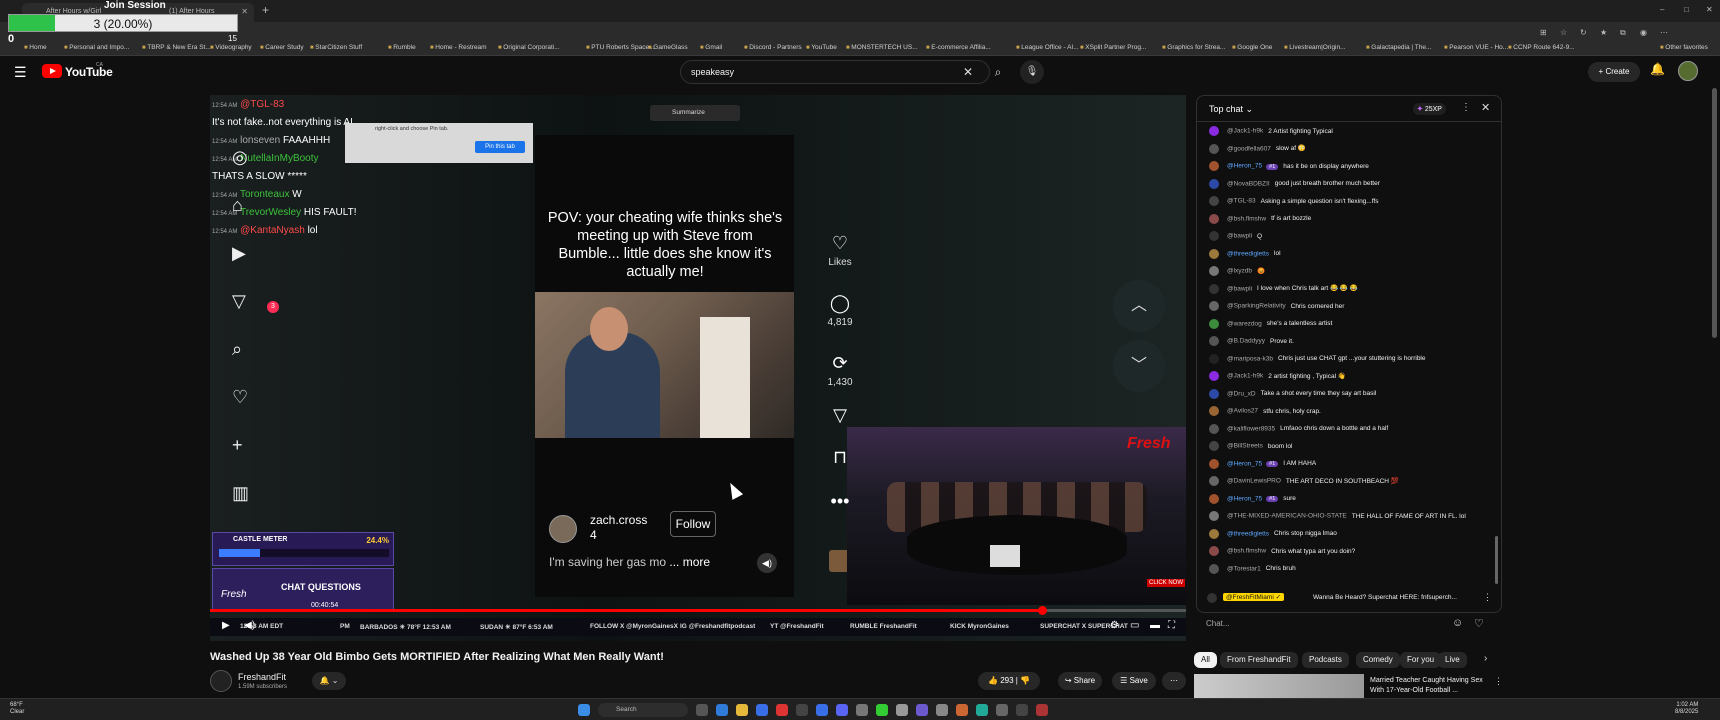 The image size is (1720, 720). Describe the element at coordinates (1245, 255) in the screenshot. I see `chat-message: @threedigletts lol` at that location.